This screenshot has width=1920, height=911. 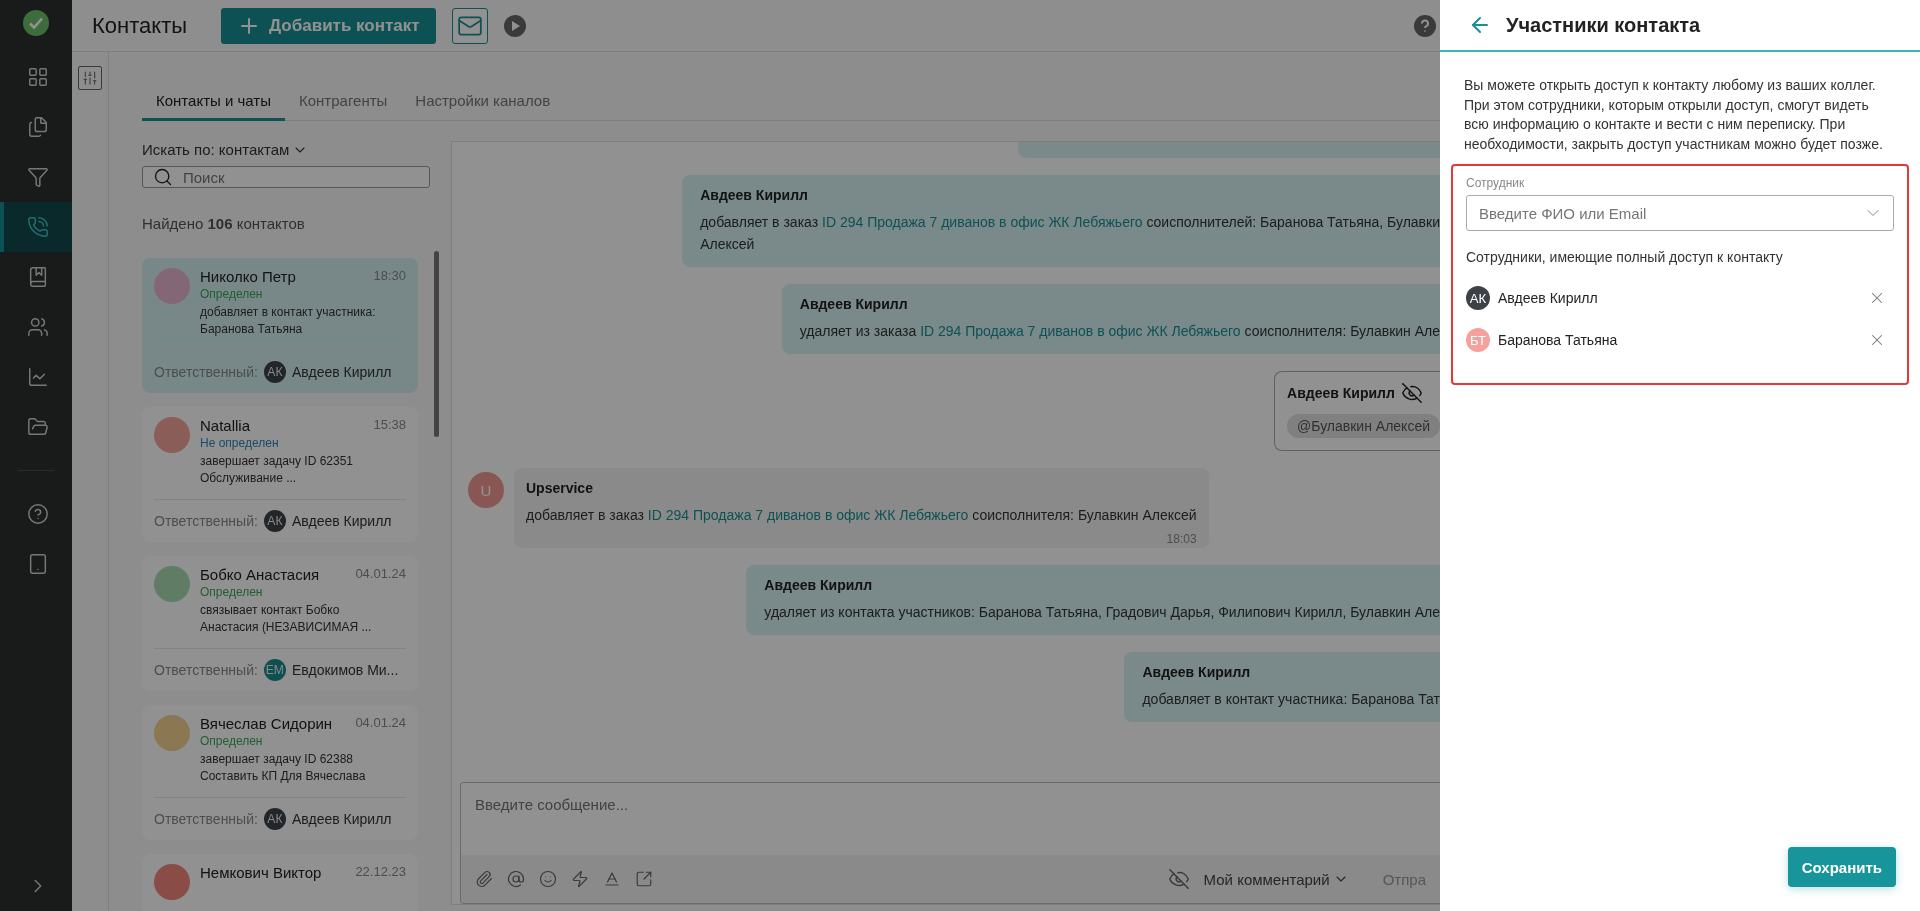 What do you see at coordinates (163, 177) in the screenshot?
I see `search-icon` at bounding box center [163, 177].